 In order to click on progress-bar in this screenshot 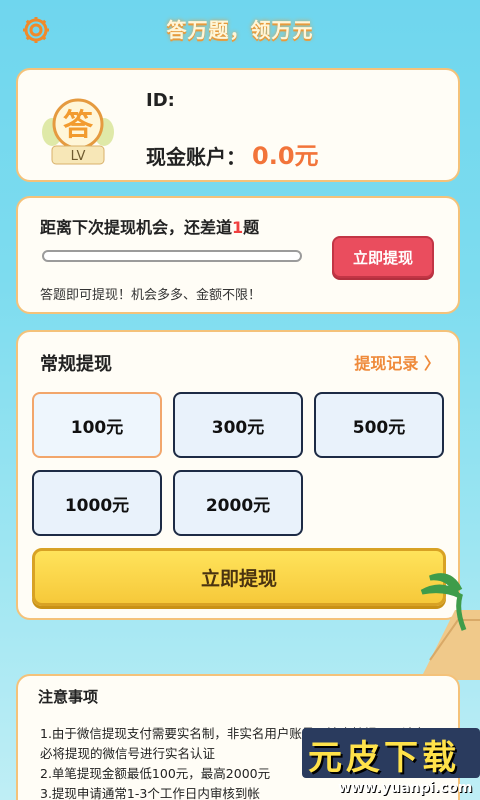, I will do `click(172, 256)`.